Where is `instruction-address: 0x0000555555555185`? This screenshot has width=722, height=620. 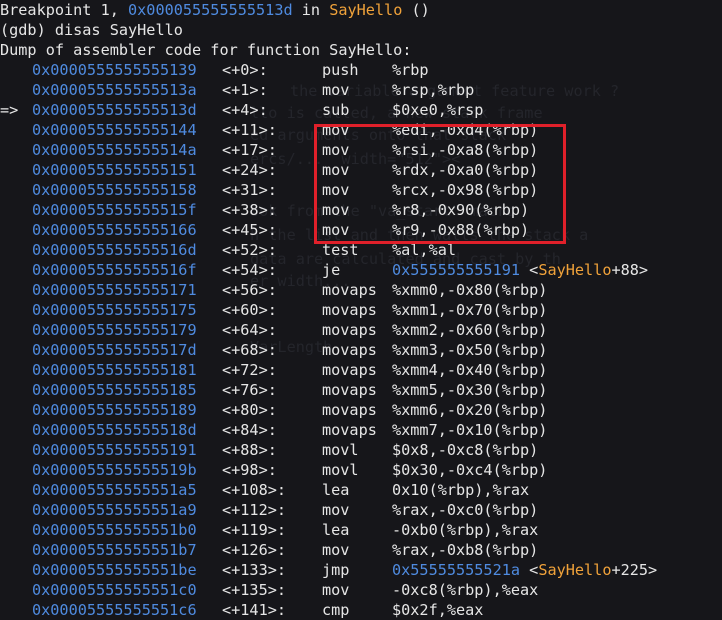
instruction-address: 0x0000555555555185 is located at coordinates (114, 390).